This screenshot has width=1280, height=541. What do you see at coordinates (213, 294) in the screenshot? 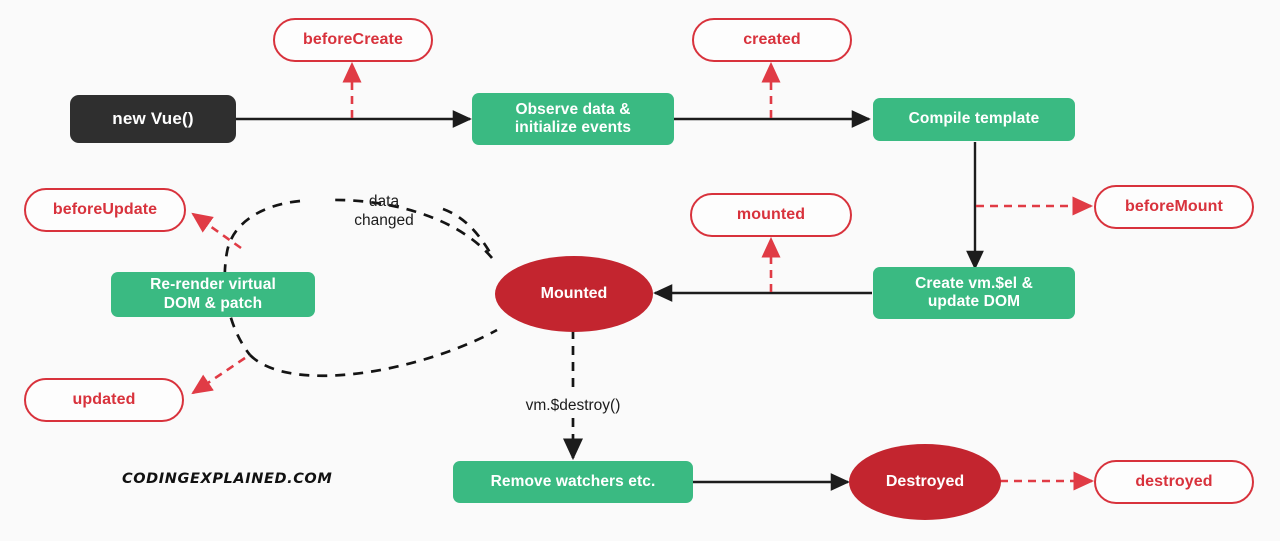
I see `node-rerender-vdom: Re-render virtual DOM & patch` at bounding box center [213, 294].